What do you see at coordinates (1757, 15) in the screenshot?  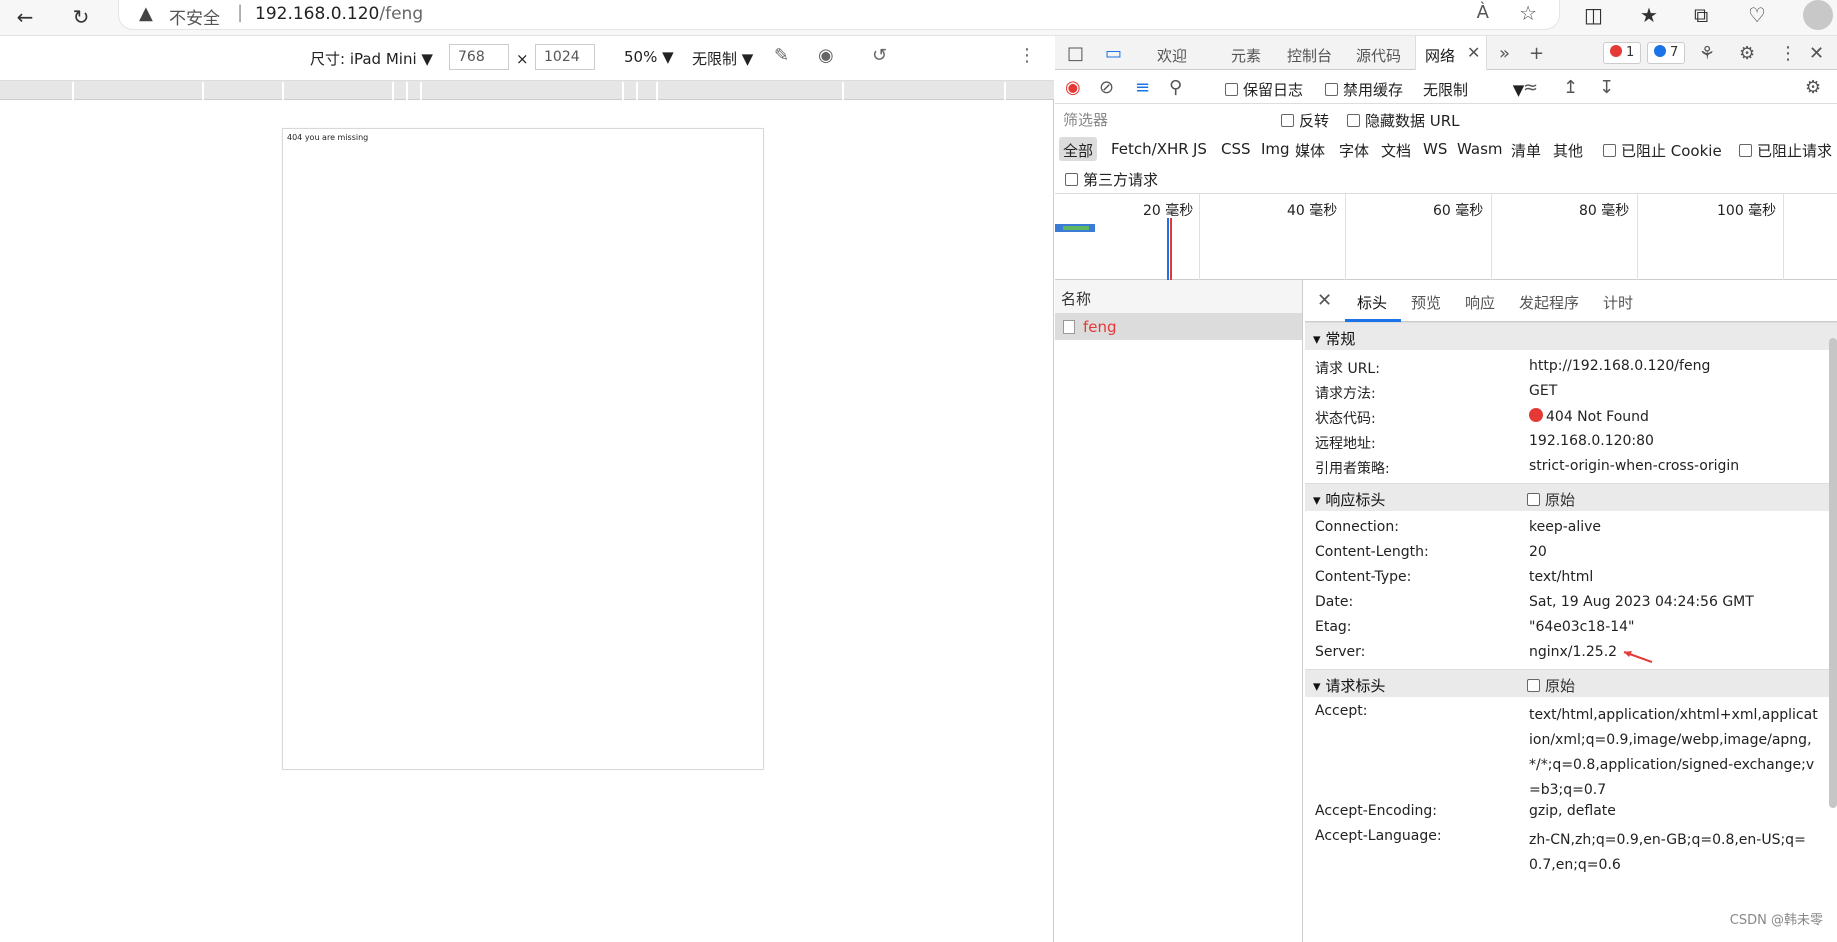 I see `browser-essentials-icon: ♡` at bounding box center [1757, 15].